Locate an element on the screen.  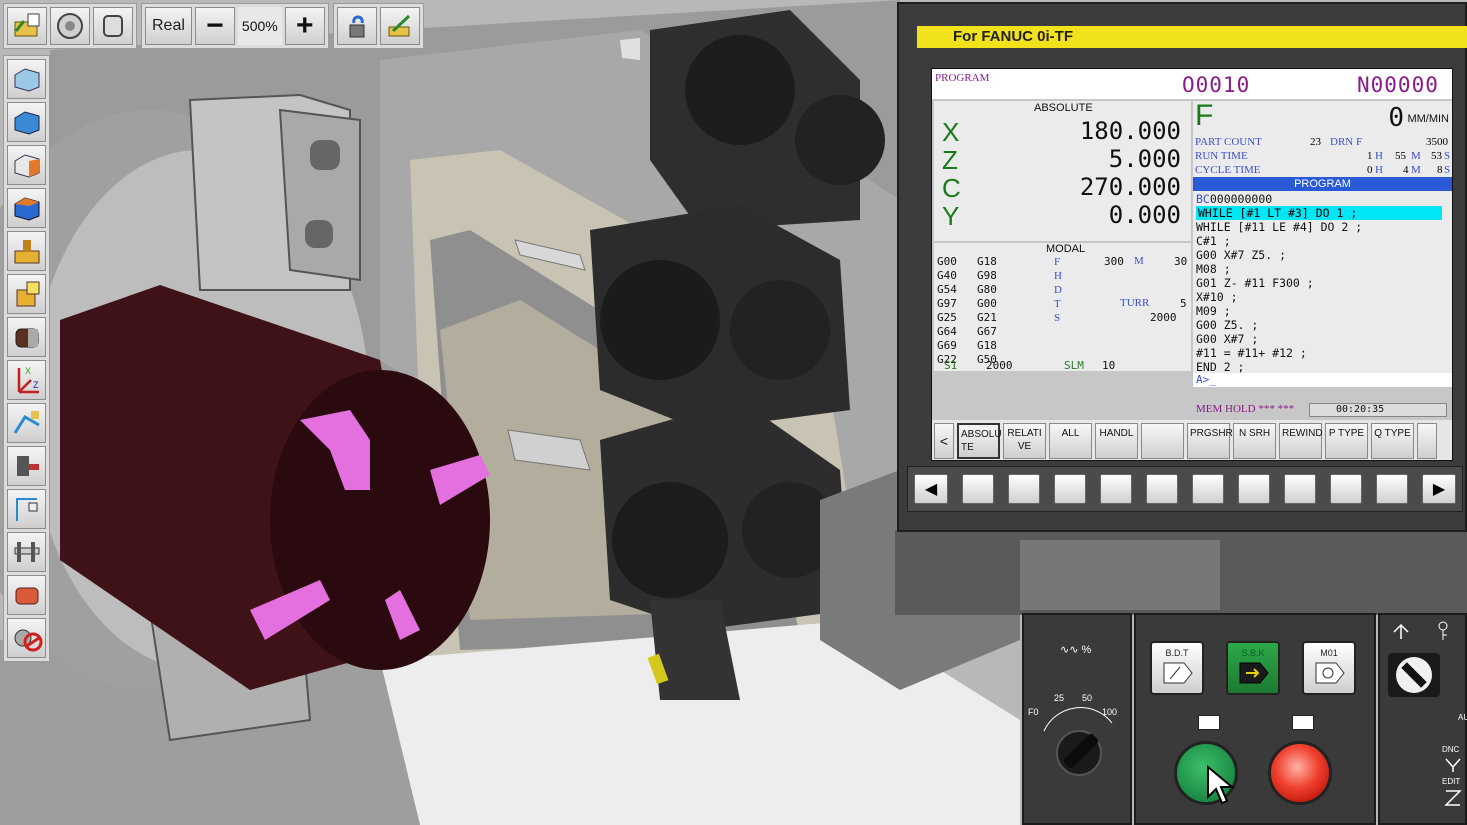
axis-row-z: Z 5.000 is located at coordinates (1064, 160).